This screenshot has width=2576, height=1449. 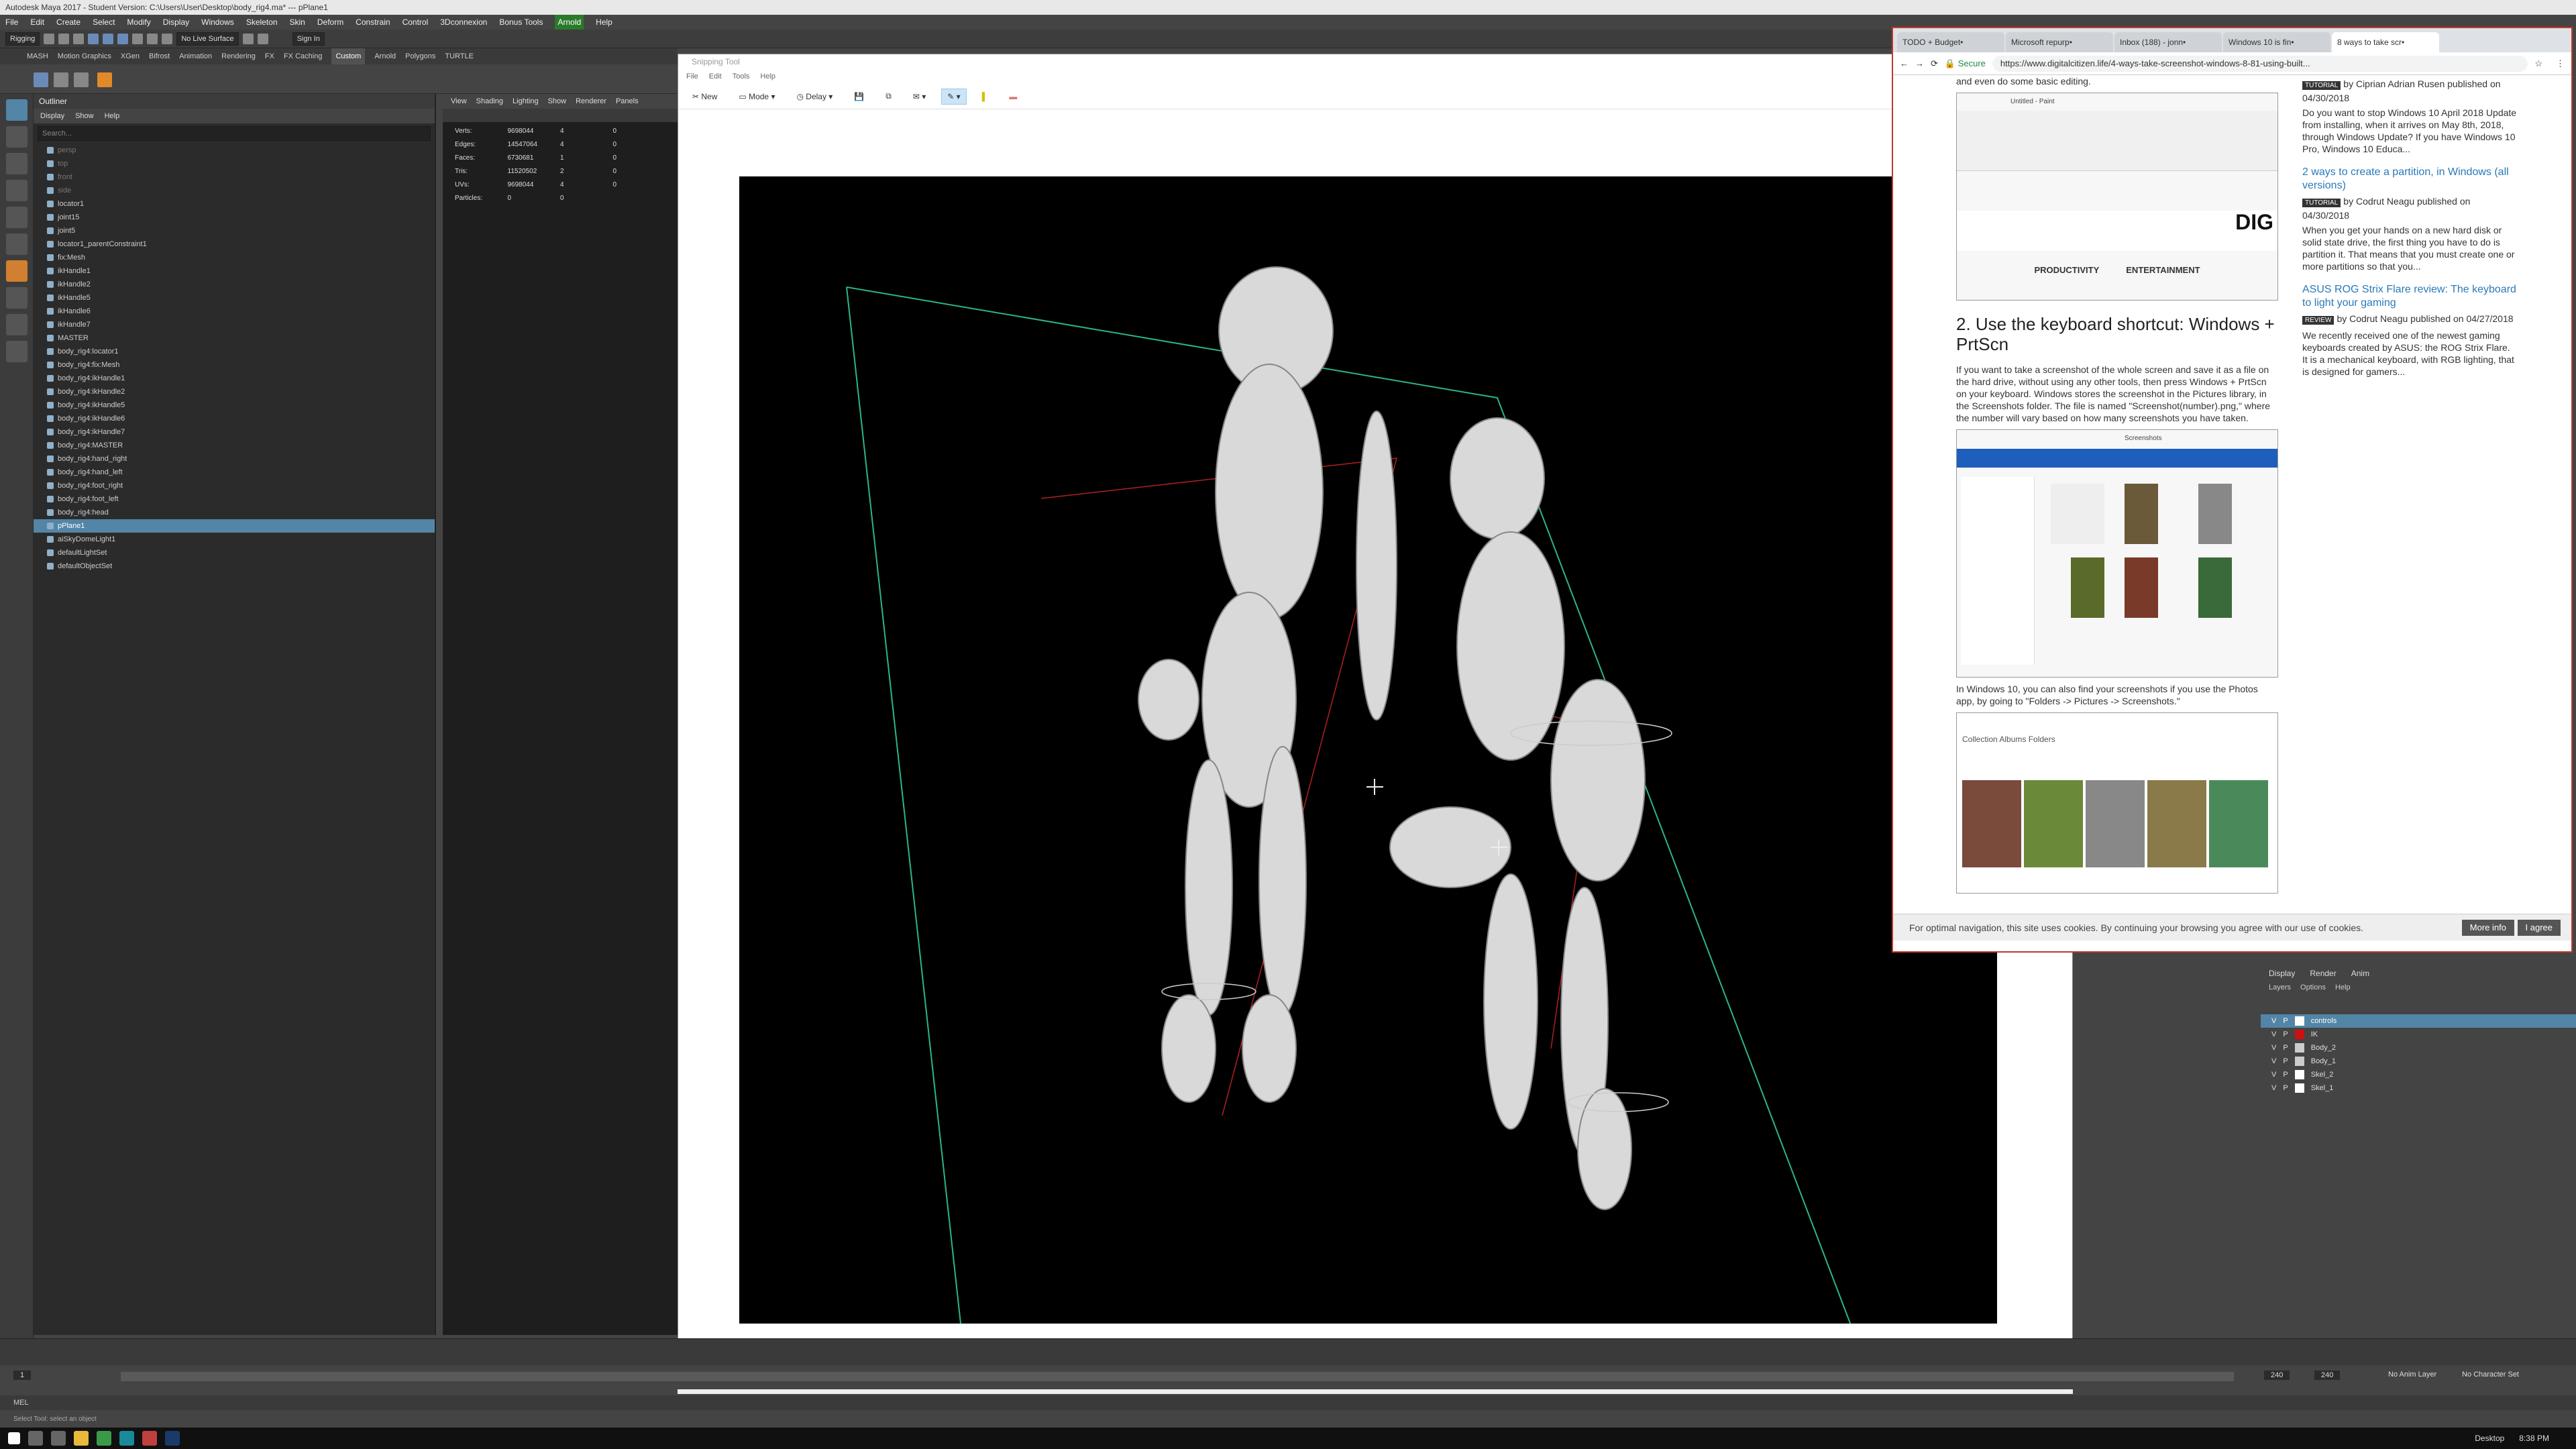 What do you see at coordinates (269, 56) in the screenshot?
I see `shelf-tab-fx: FX` at bounding box center [269, 56].